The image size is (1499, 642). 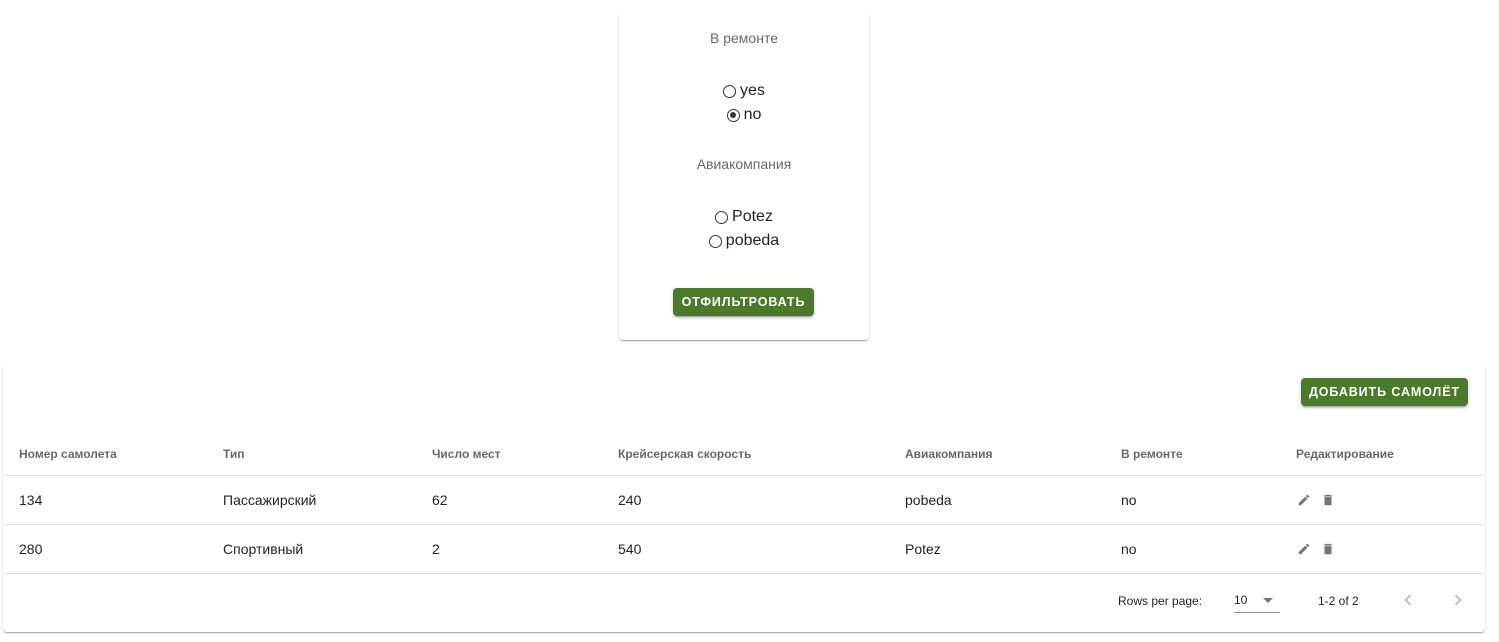 I want to click on radio-potez, so click(x=722, y=217).